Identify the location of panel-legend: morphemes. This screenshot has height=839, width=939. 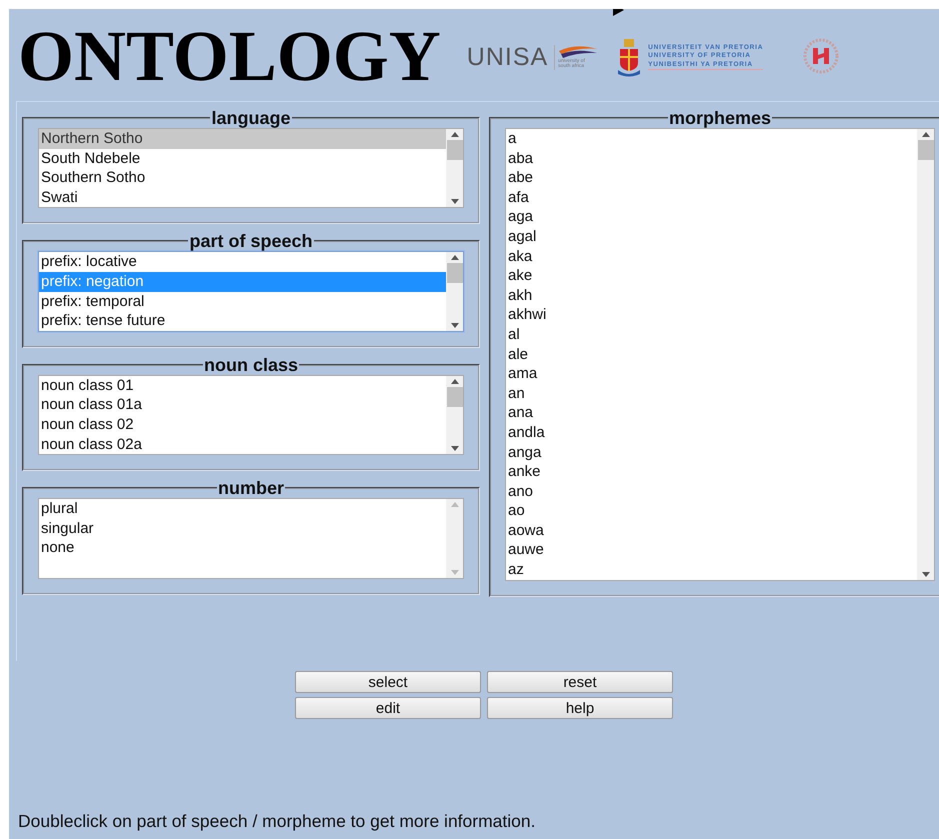
(720, 118).